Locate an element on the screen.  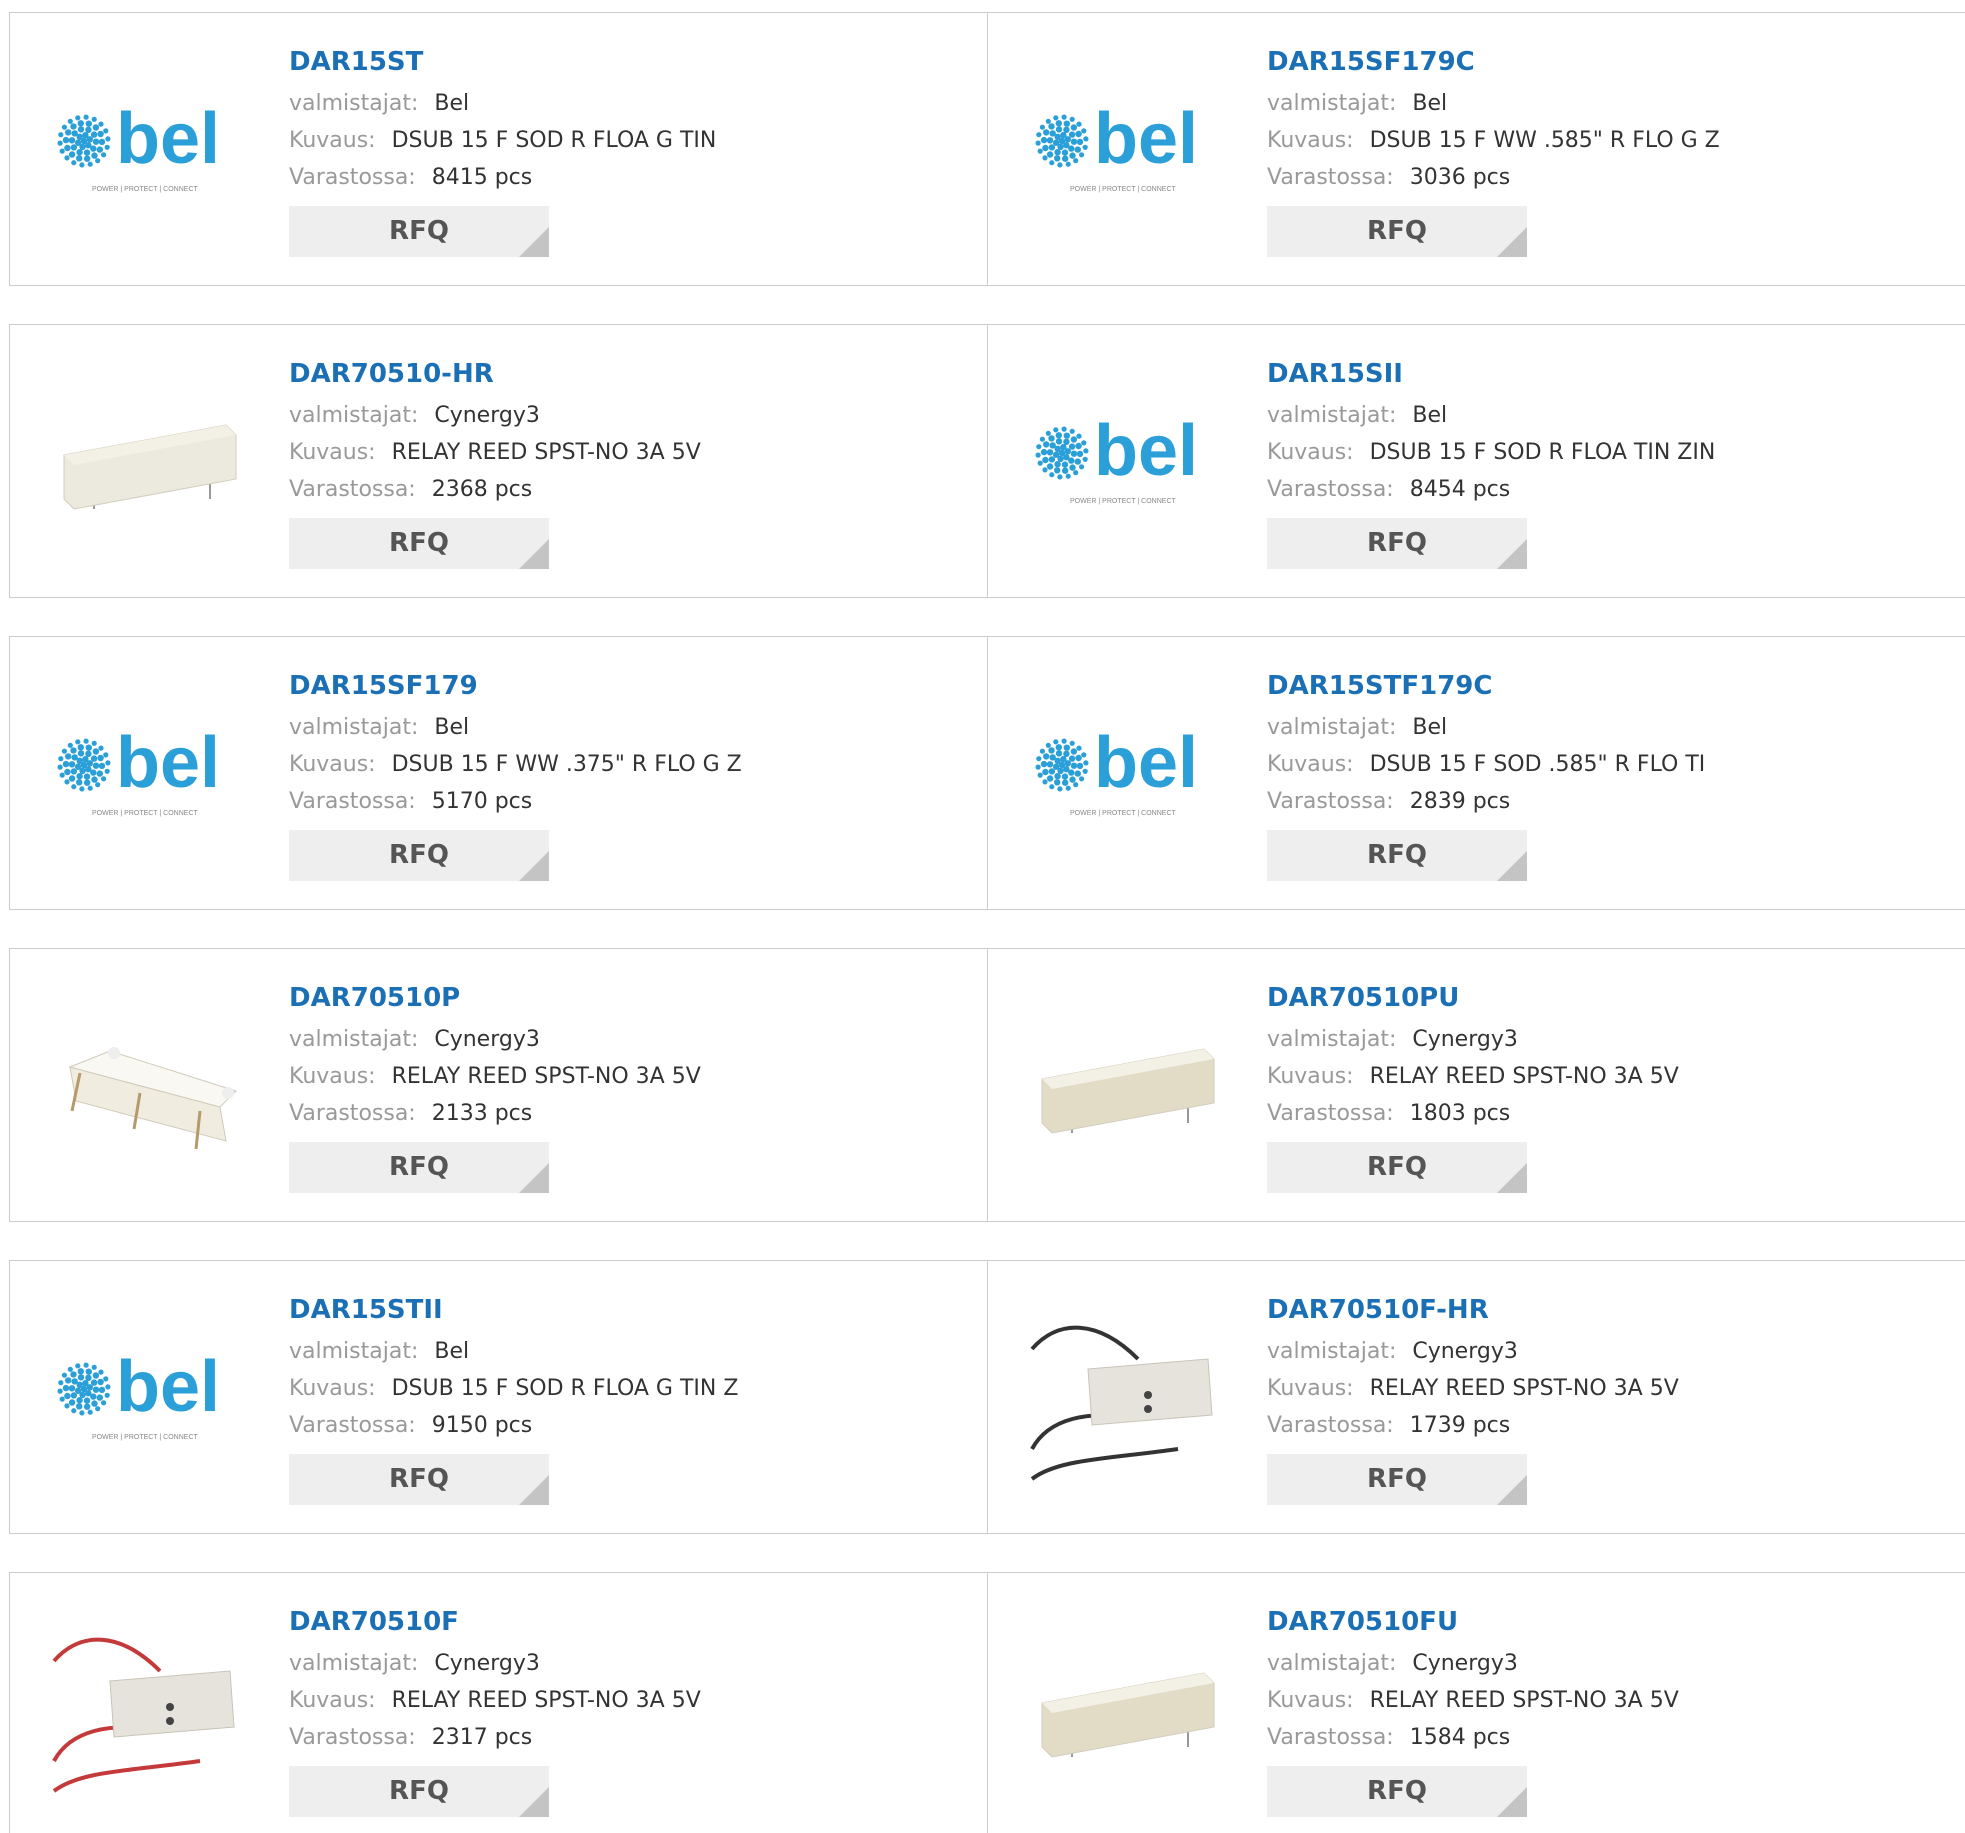
product-part-number-link: DAR15SF179 is located at coordinates (515, 686).